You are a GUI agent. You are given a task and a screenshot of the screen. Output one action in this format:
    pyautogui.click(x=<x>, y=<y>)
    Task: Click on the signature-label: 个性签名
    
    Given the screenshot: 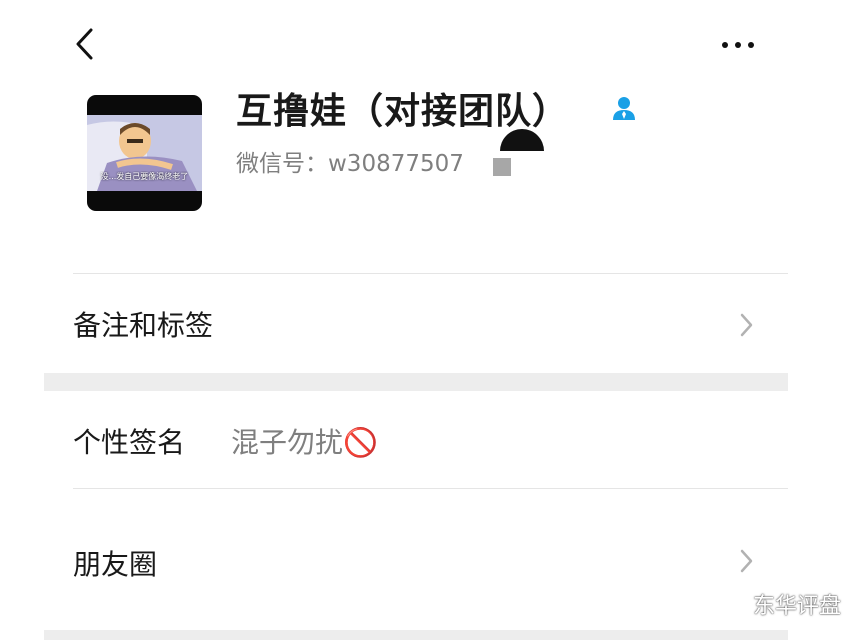 What is the action you would take?
    pyautogui.click(x=129, y=442)
    